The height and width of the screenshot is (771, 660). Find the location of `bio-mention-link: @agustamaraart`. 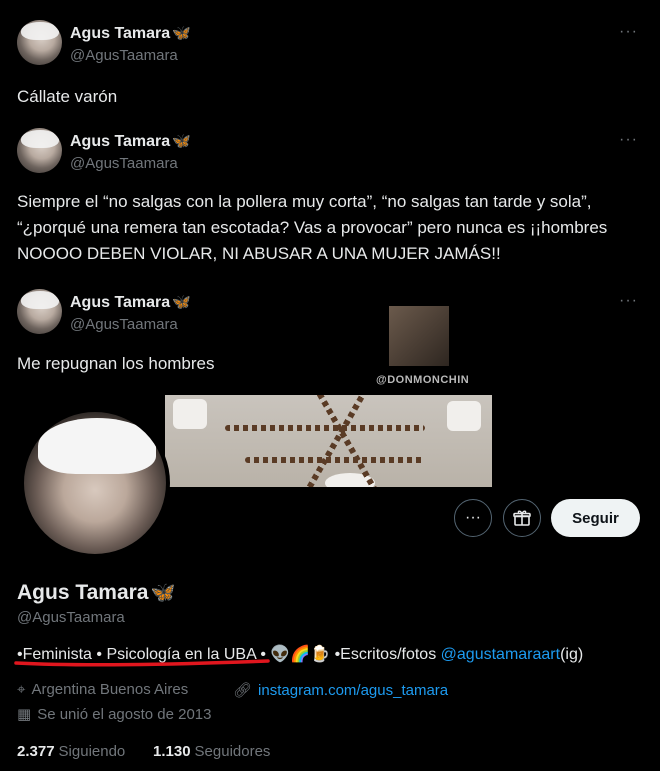

bio-mention-link: @agustamaraart is located at coordinates (500, 654).